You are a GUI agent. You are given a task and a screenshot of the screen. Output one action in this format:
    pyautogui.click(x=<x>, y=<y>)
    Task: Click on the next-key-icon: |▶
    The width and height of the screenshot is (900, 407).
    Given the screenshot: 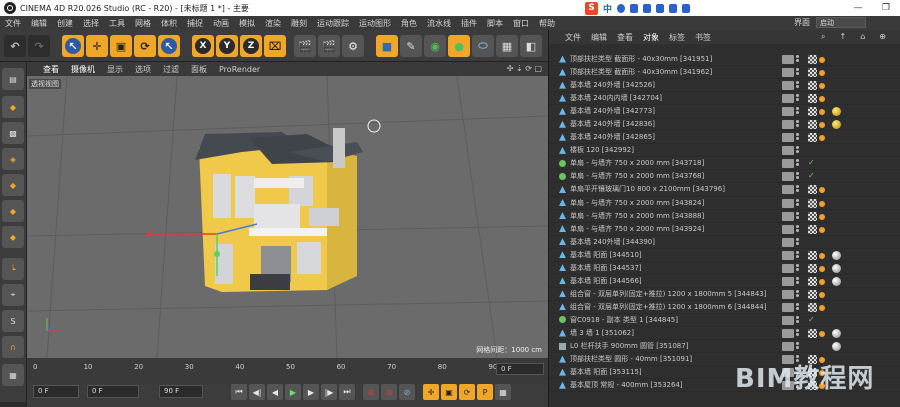 What is the action you would take?
    pyautogui.click(x=329, y=392)
    